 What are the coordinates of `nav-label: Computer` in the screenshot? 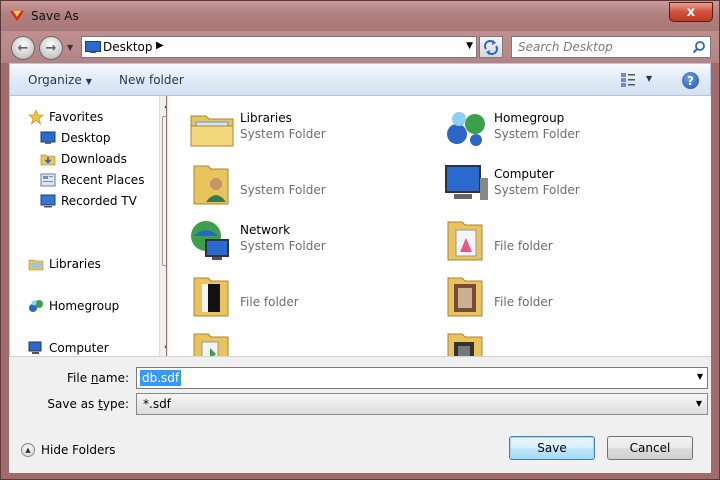 It's located at (79, 348).